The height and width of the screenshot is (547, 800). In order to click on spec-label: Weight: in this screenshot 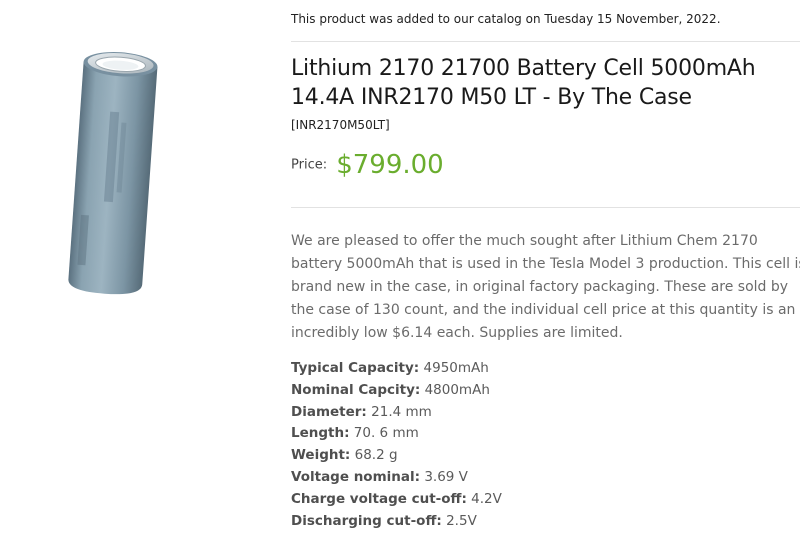, I will do `click(321, 455)`.